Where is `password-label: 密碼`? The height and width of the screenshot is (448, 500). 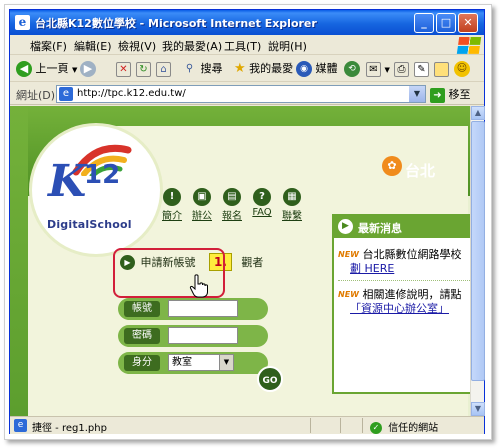
password-label: 密碼 is located at coordinates (142, 336).